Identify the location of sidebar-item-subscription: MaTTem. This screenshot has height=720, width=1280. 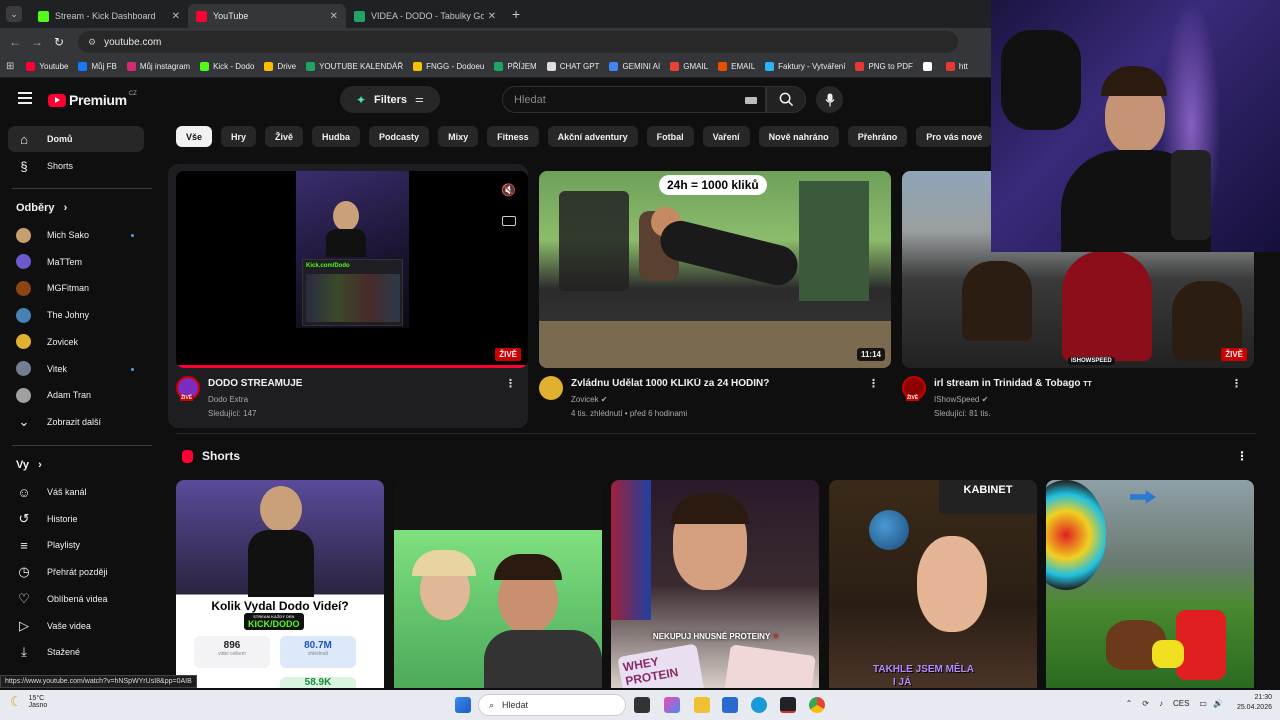
(76, 262).